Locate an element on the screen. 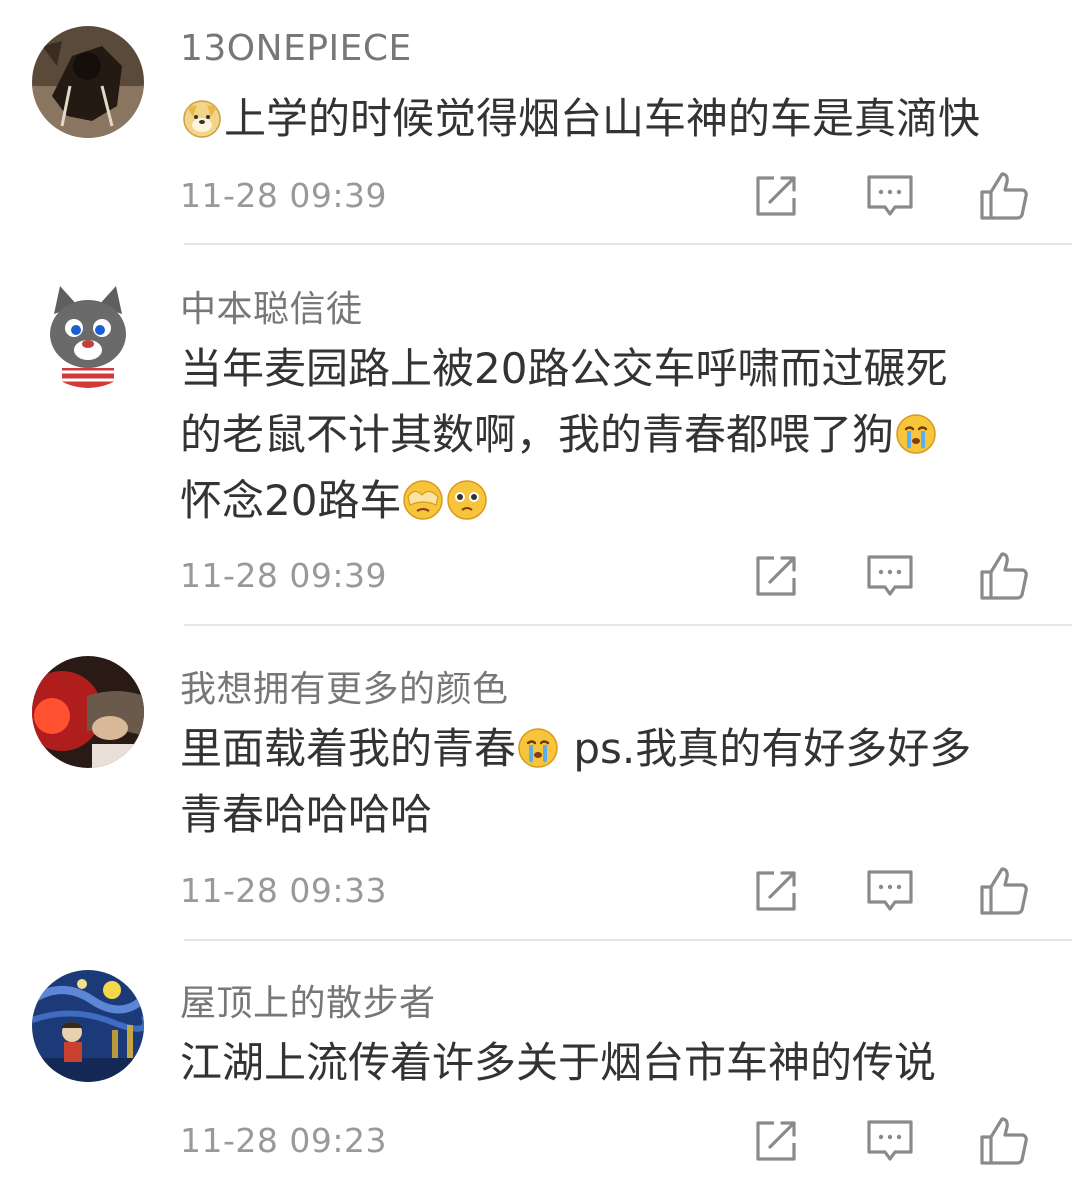  timestamp: 11-28 09:23 is located at coordinates (283, 1140).